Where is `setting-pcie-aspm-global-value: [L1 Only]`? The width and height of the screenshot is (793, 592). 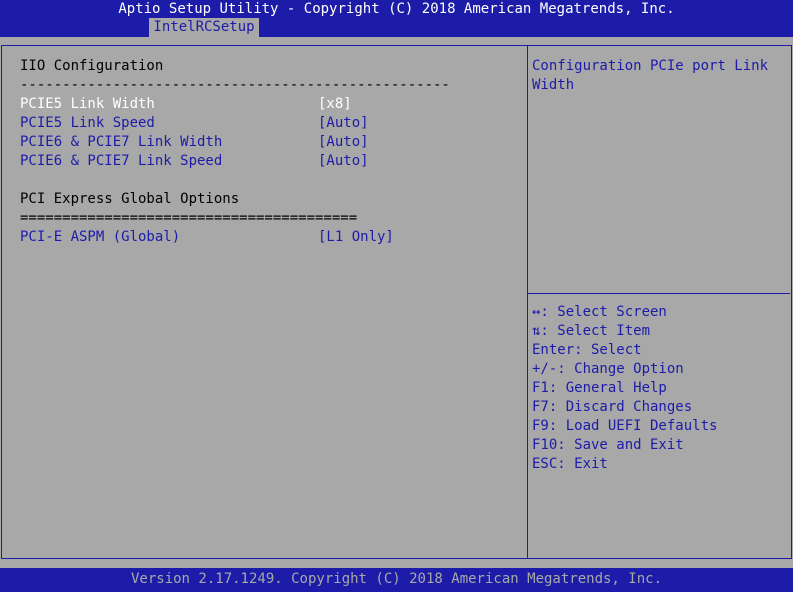 setting-pcie-aspm-global-value: [L1 Only] is located at coordinates (356, 237).